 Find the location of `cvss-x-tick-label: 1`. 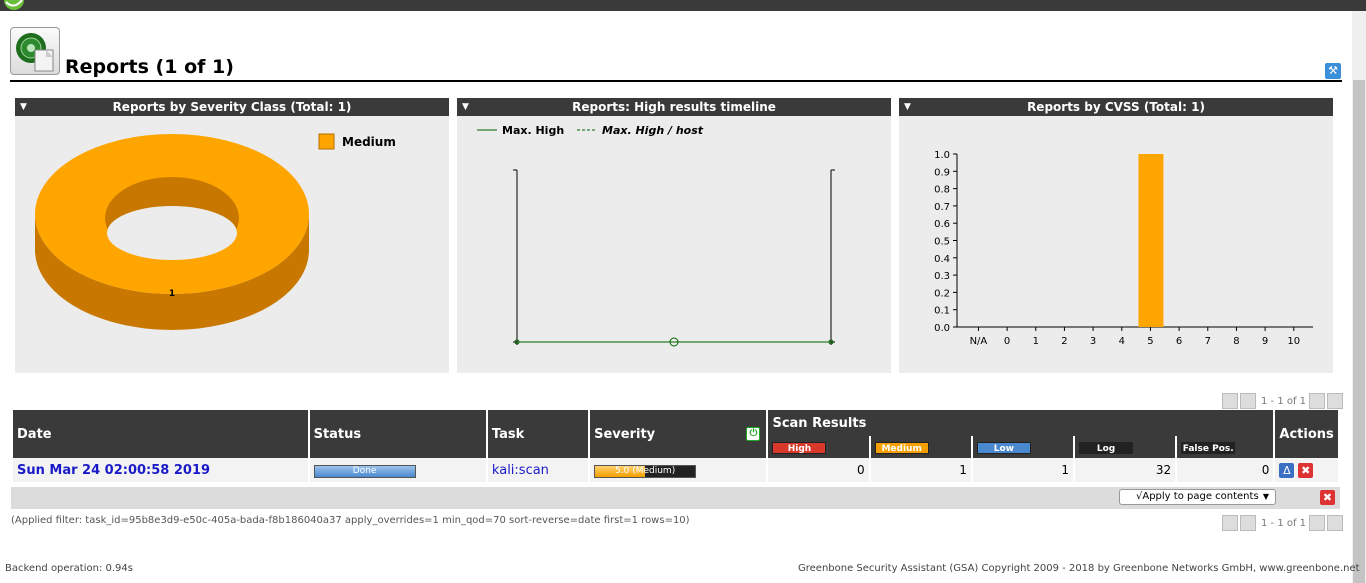

cvss-x-tick-label: 1 is located at coordinates (1036, 341).